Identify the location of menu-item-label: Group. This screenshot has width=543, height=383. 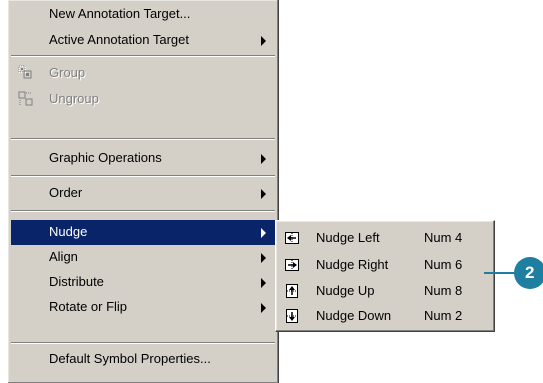
(67, 72).